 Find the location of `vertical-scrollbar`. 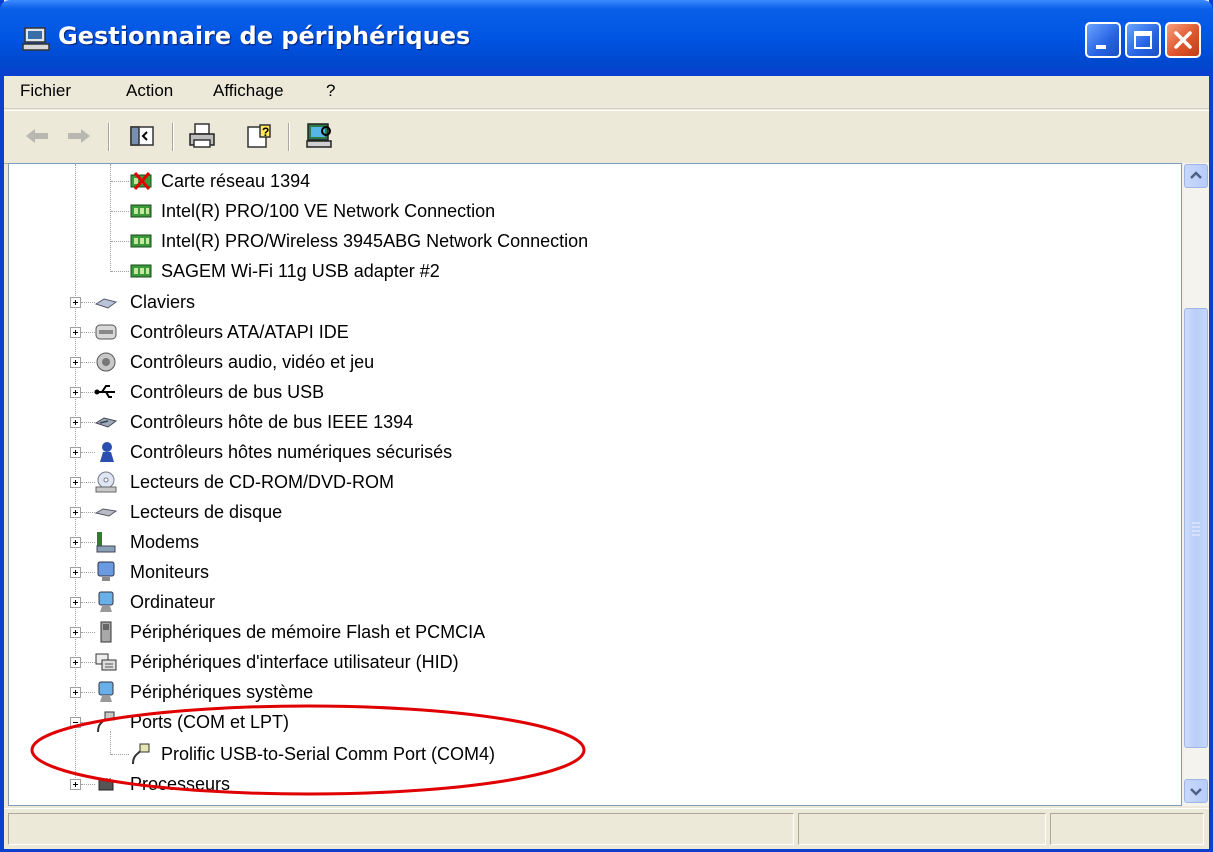

vertical-scrollbar is located at coordinates (1195, 484).